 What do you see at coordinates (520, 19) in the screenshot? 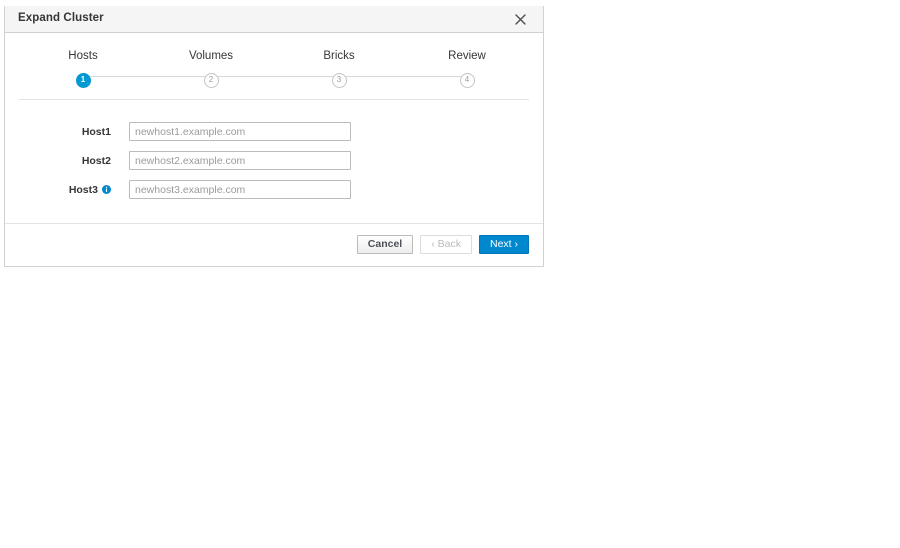
I see `close-icon` at bounding box center [520, 19].